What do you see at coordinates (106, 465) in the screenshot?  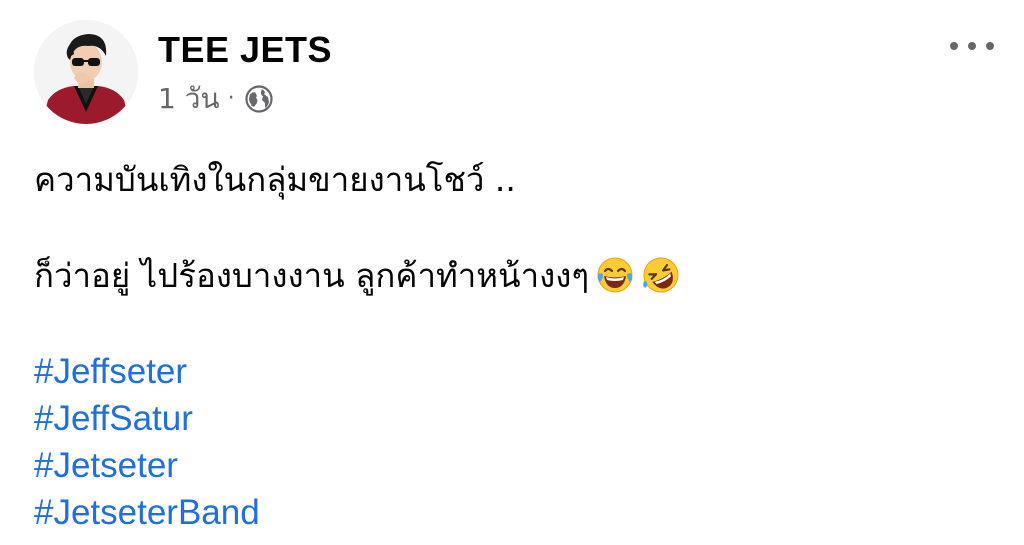 I see `hashtag-link: #Jetseter` at bounding box center [106, 465].